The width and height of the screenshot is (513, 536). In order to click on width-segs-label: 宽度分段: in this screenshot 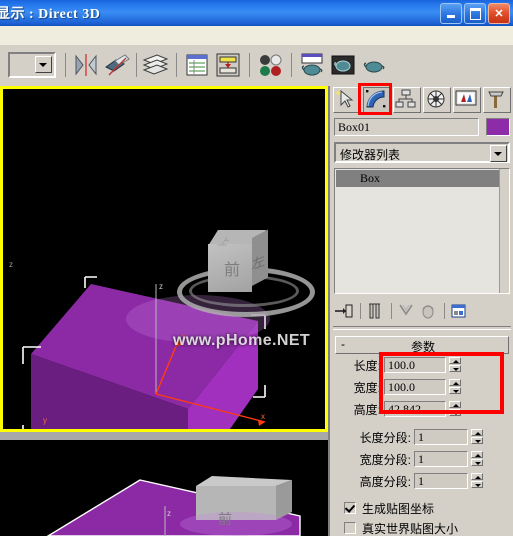, I will do `click(385, 459)`.